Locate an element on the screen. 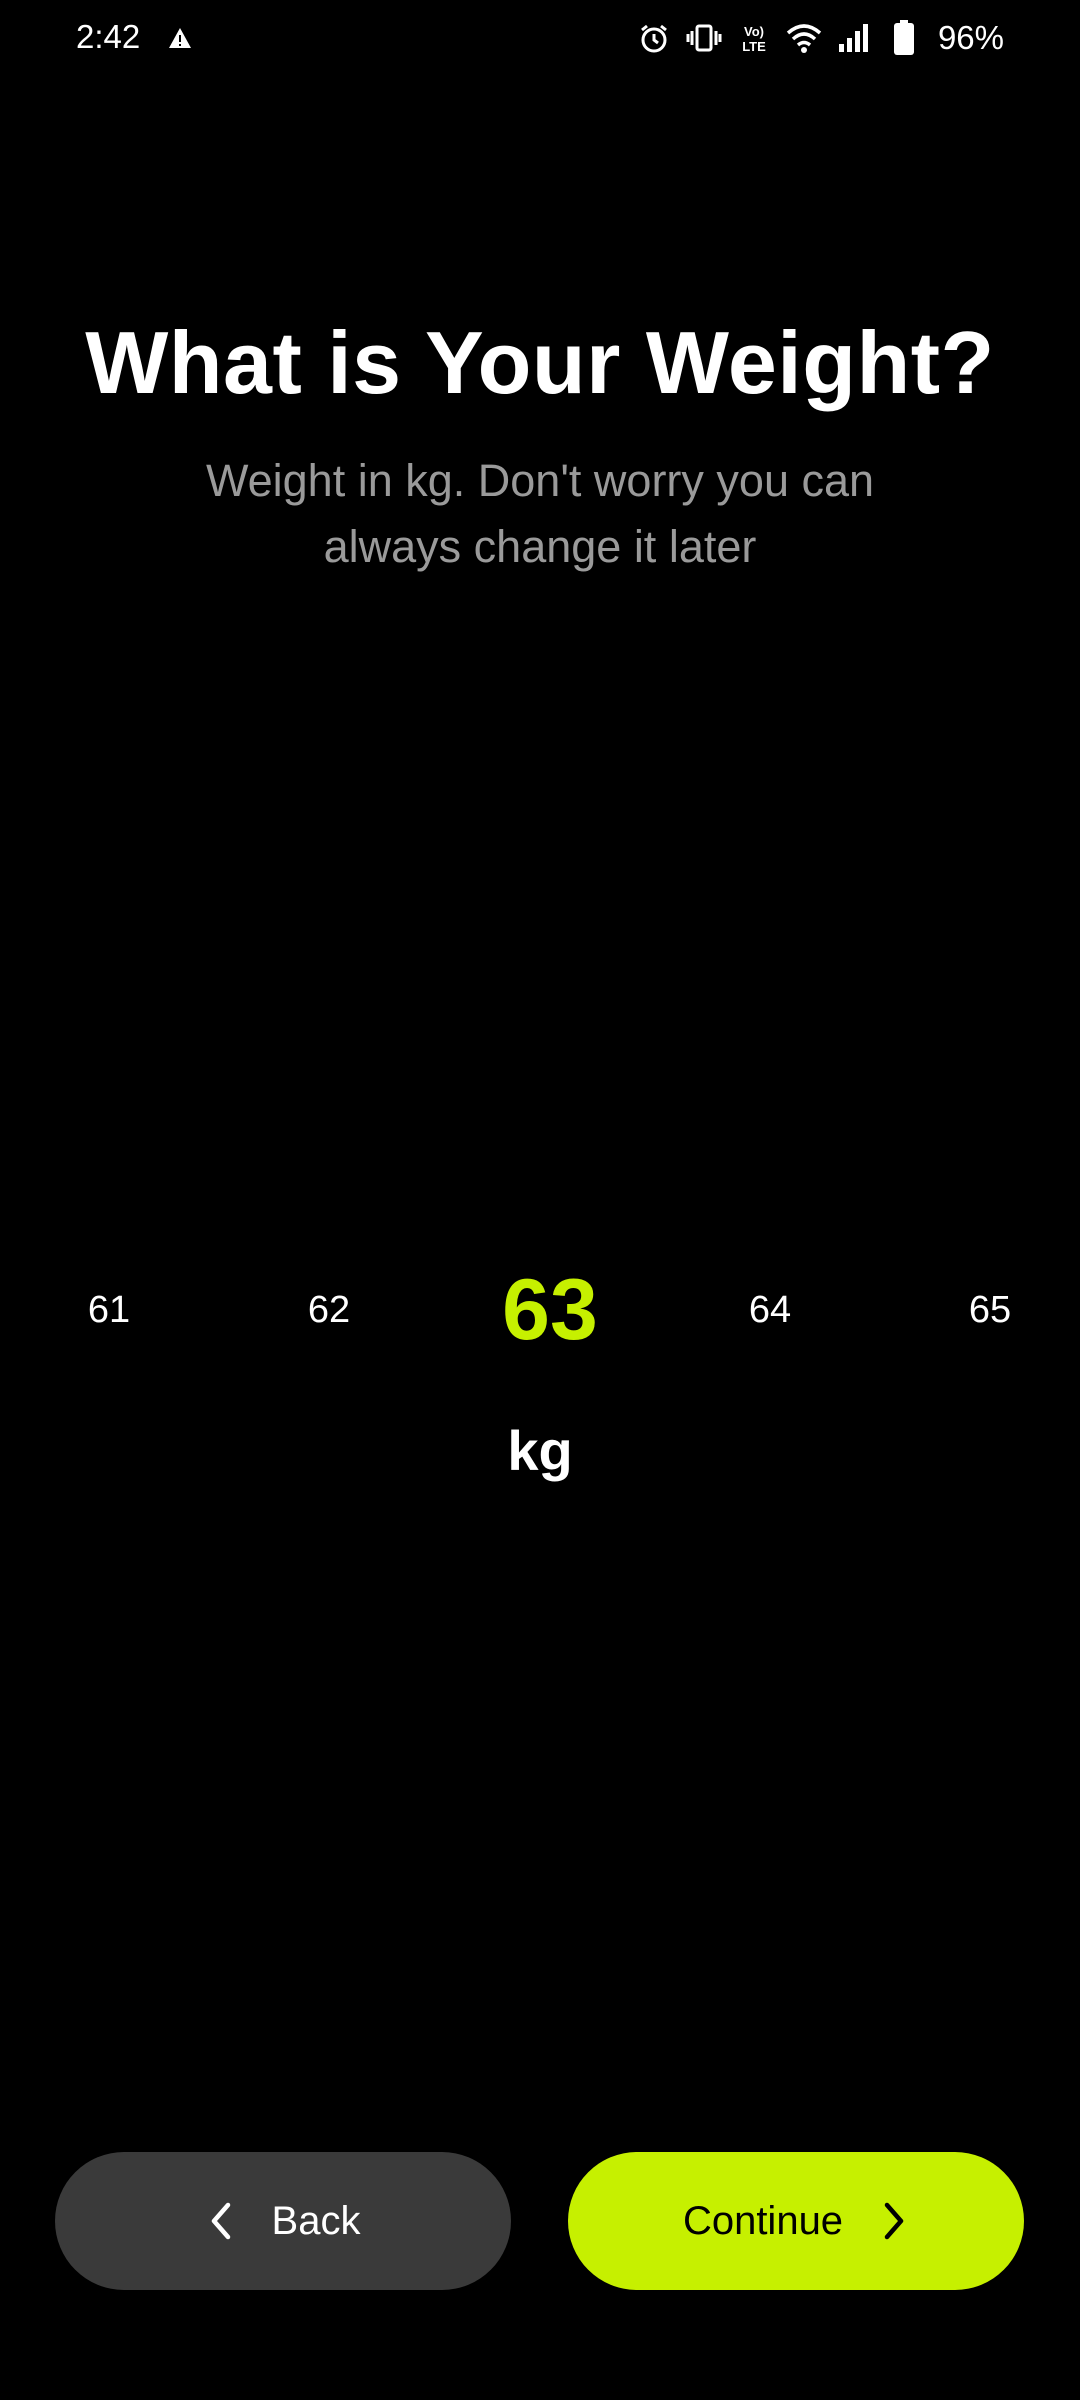 The height and width of the screenshot is (2400, 1080). alarm-icon is located at coordinates (654, 38).